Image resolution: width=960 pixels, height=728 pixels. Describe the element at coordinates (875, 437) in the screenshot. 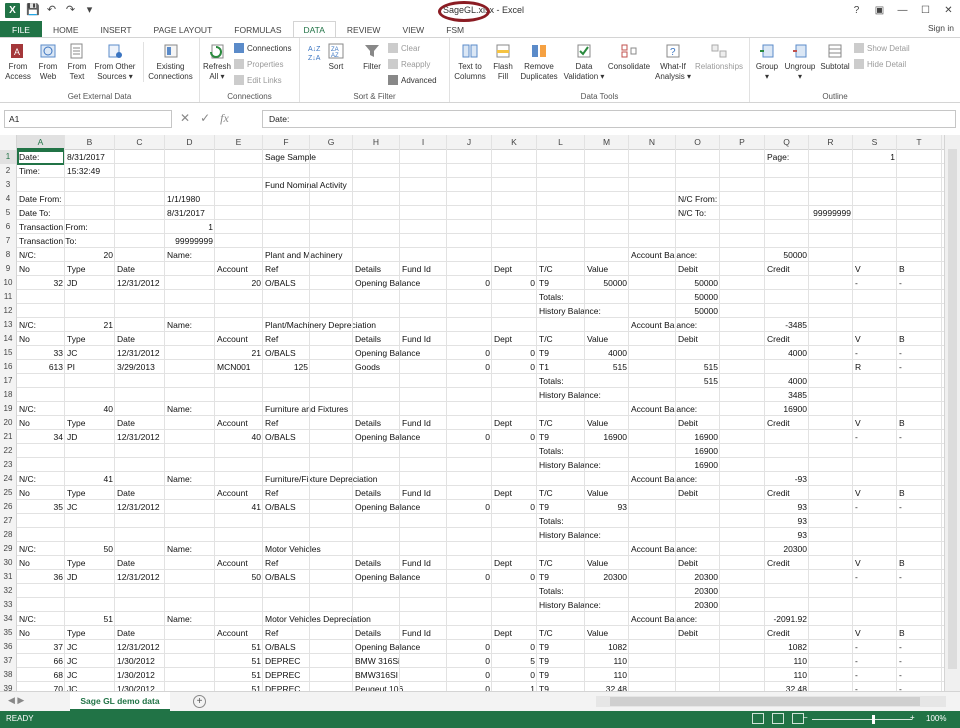

I see `cell-s21: -` at that location.